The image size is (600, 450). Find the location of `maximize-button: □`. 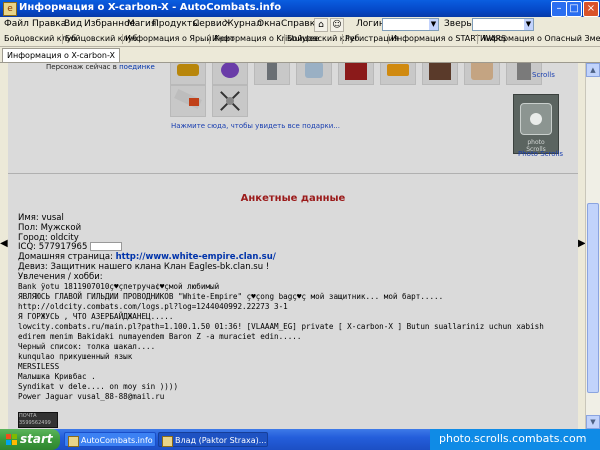

maximize-button: □ is located at coordinates (574, 9).